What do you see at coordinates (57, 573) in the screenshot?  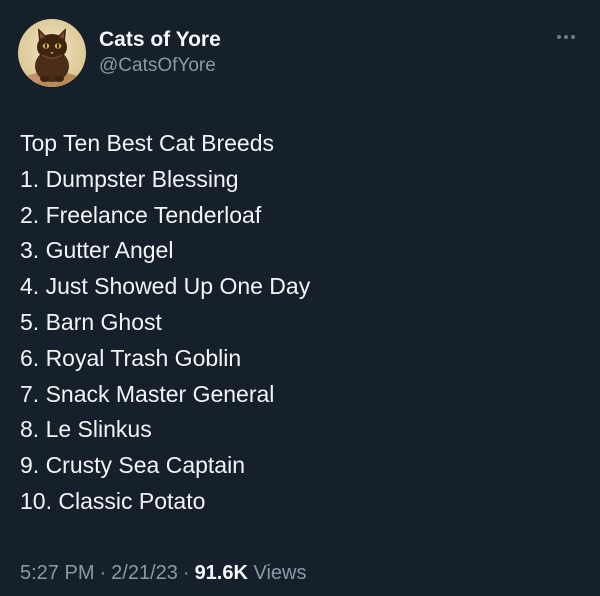 I see `tweet-time: 5:27 PM` at bounding box center [57, 573].